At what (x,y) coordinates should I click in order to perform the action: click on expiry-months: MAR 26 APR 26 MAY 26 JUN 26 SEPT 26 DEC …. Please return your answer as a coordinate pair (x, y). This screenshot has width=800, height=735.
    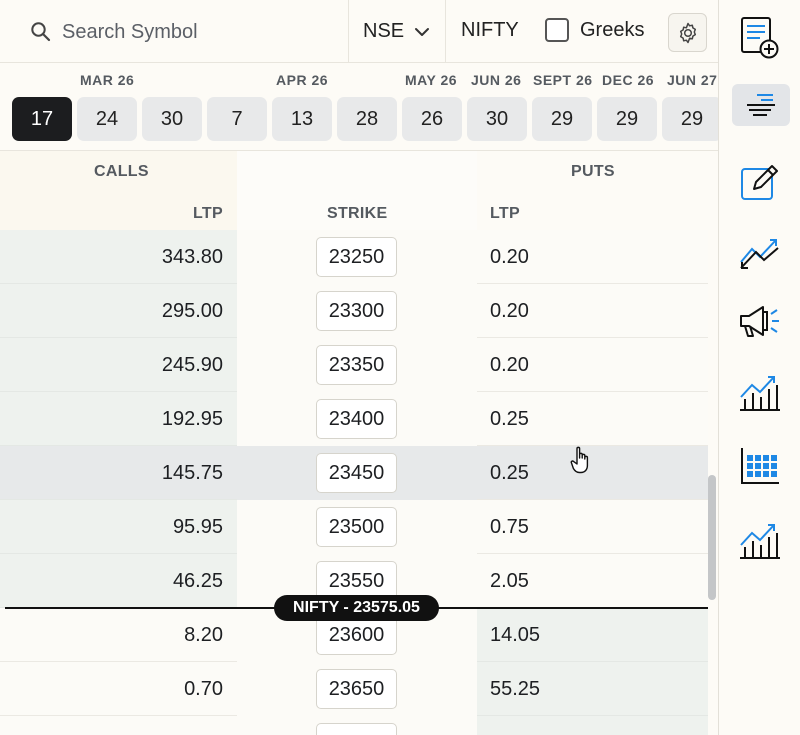
    Looking at the image, I should click on (359, 80).